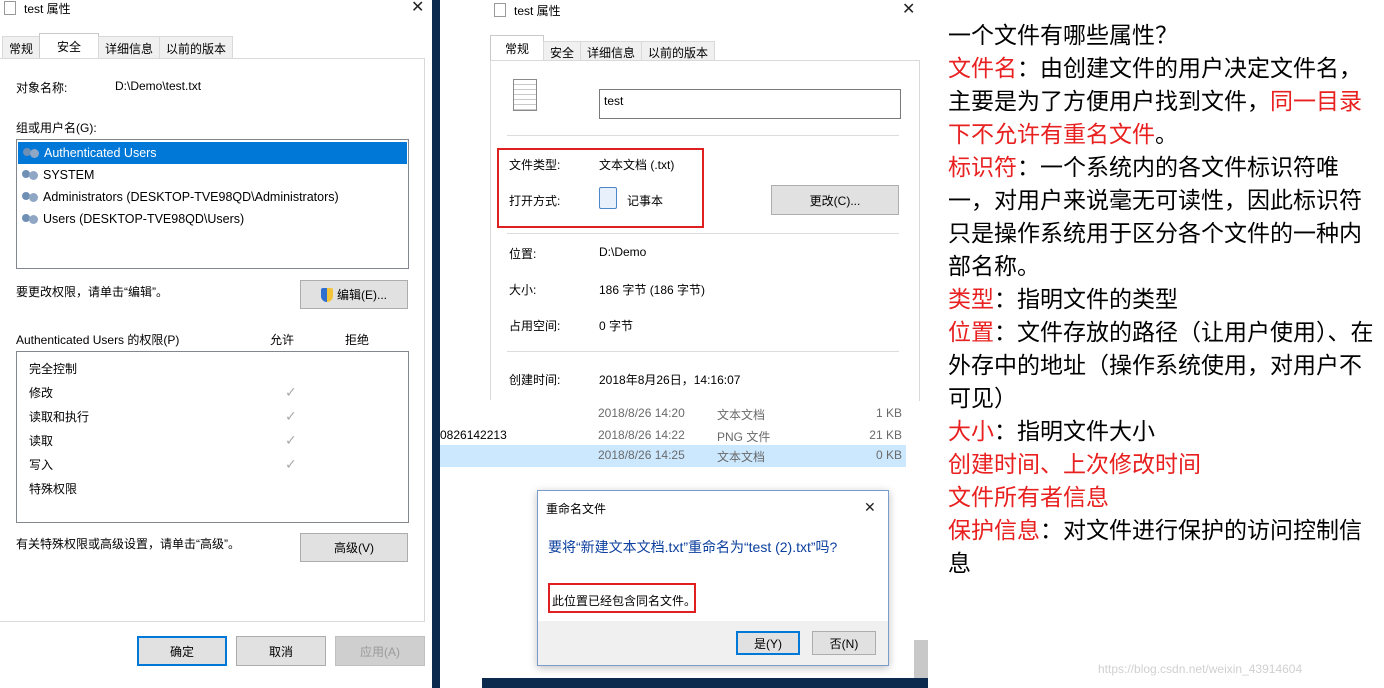 The image size is (1384, 688). What do you see at coordinates (637, 165) in the screenshot?
I see `file-type-value: 文本文档 (.txt)` at bounding box center [637, 165].